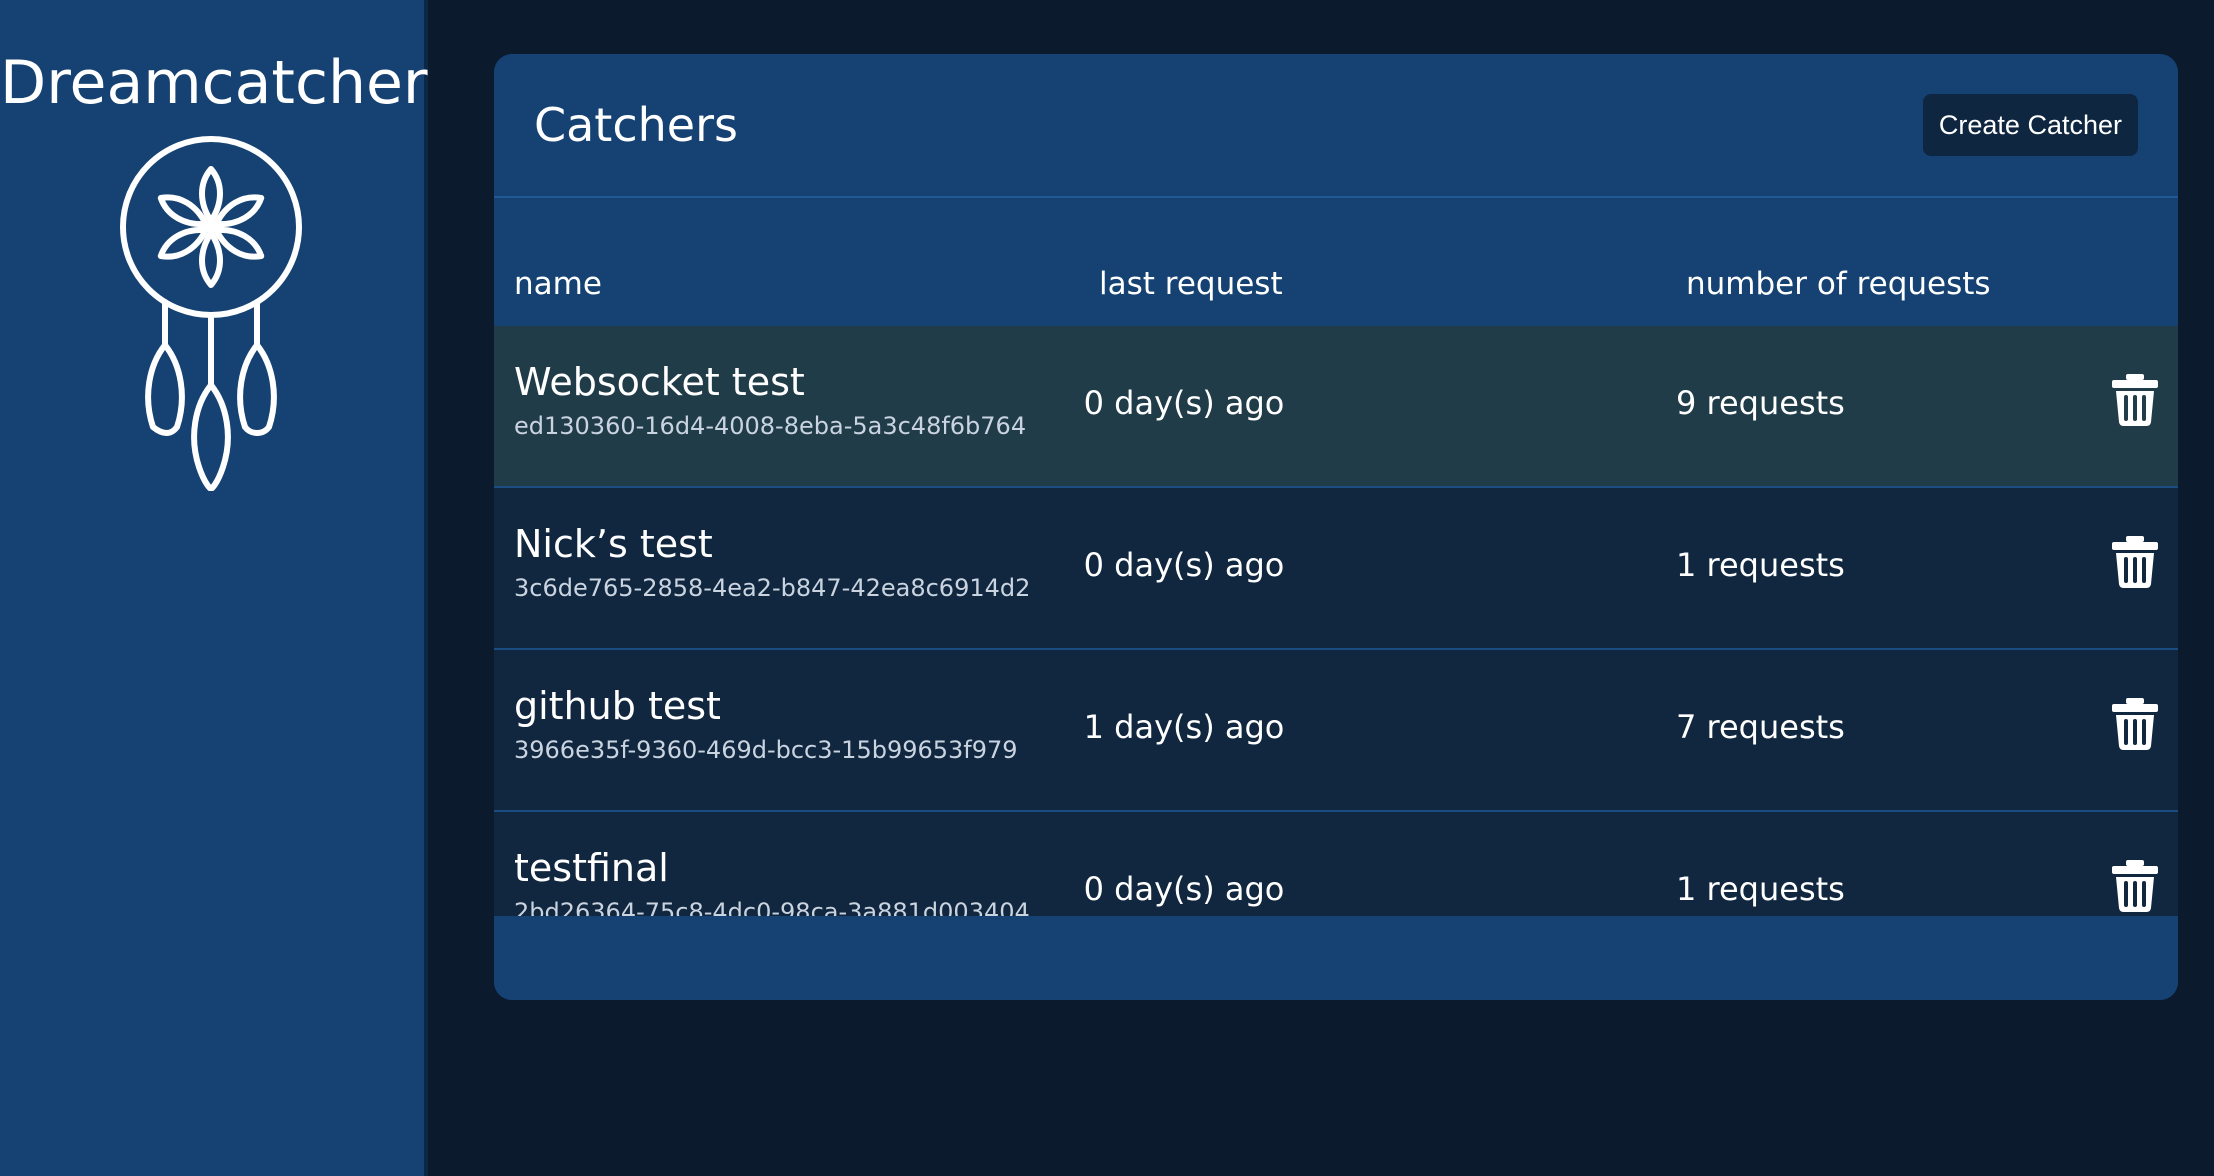 Image resolution: width=2214 pixels, height=1176 pixels. What do you see at coordinates (617, 706) in the screenshot?
I see `catcher-name: github test` at bounding box center [617, 706].